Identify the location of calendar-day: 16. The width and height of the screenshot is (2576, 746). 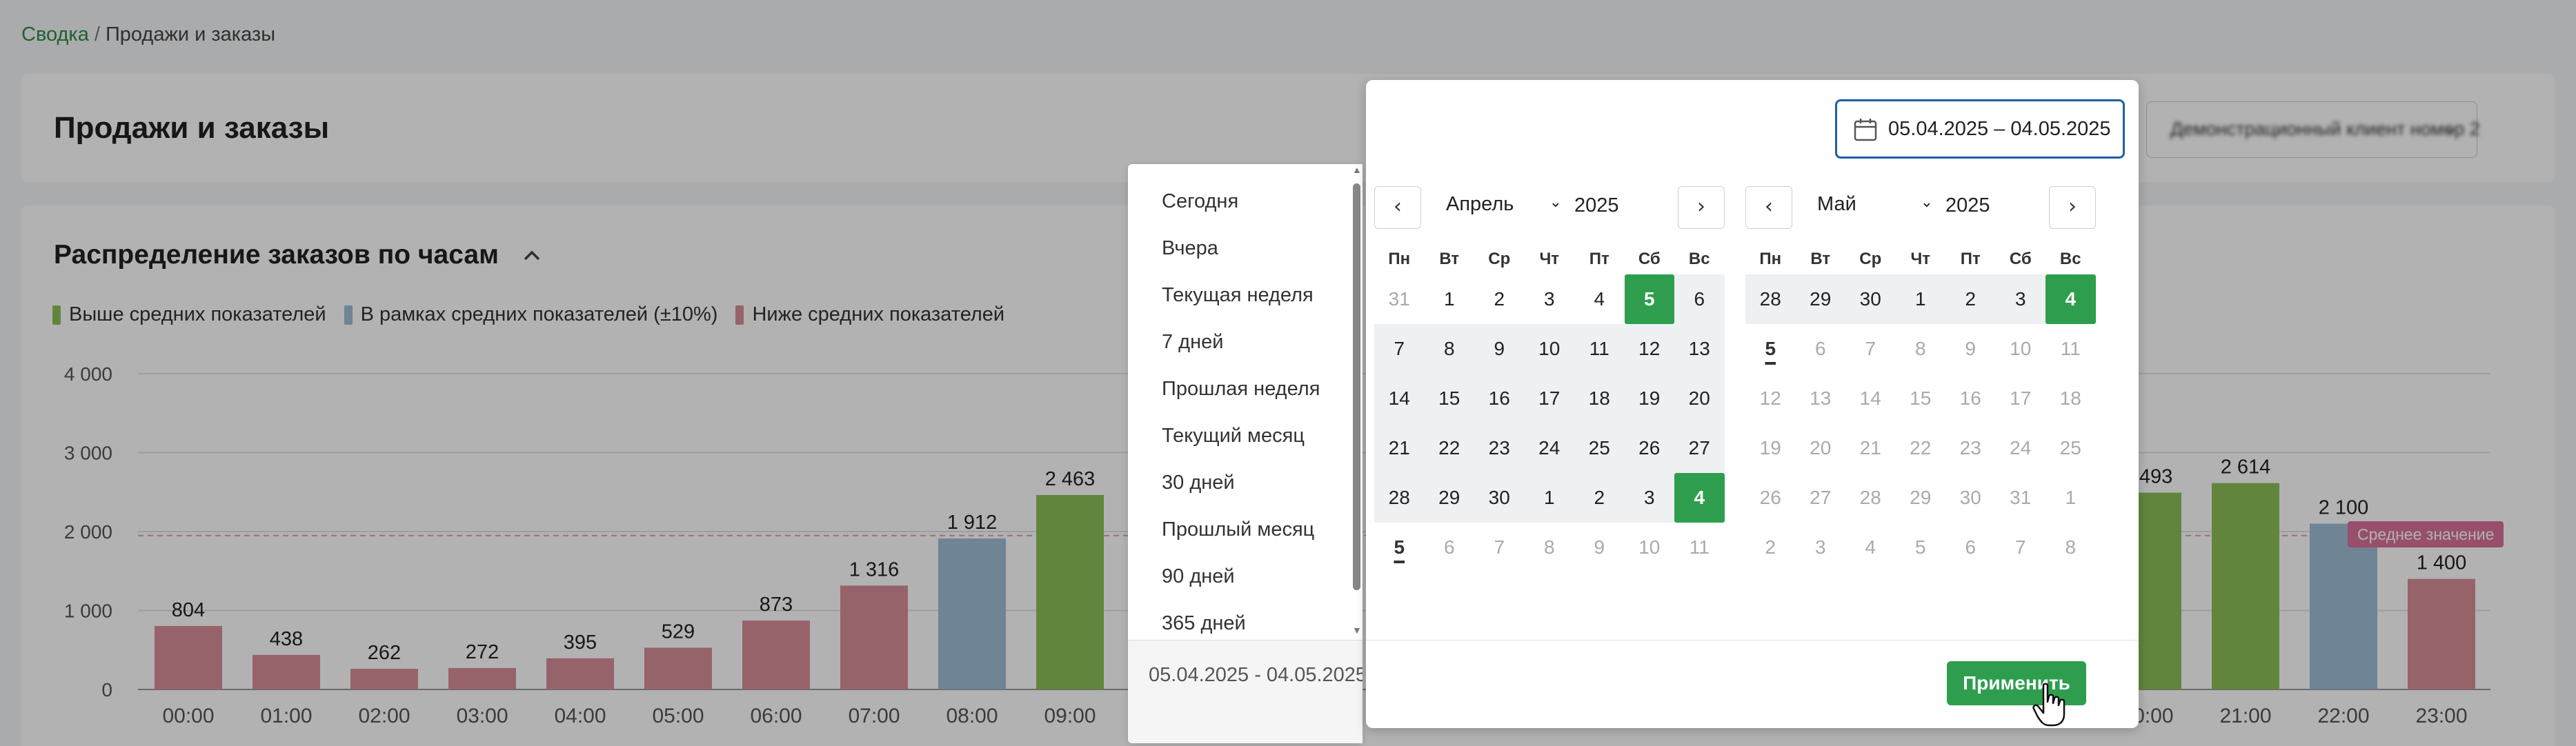
(1970, 398).